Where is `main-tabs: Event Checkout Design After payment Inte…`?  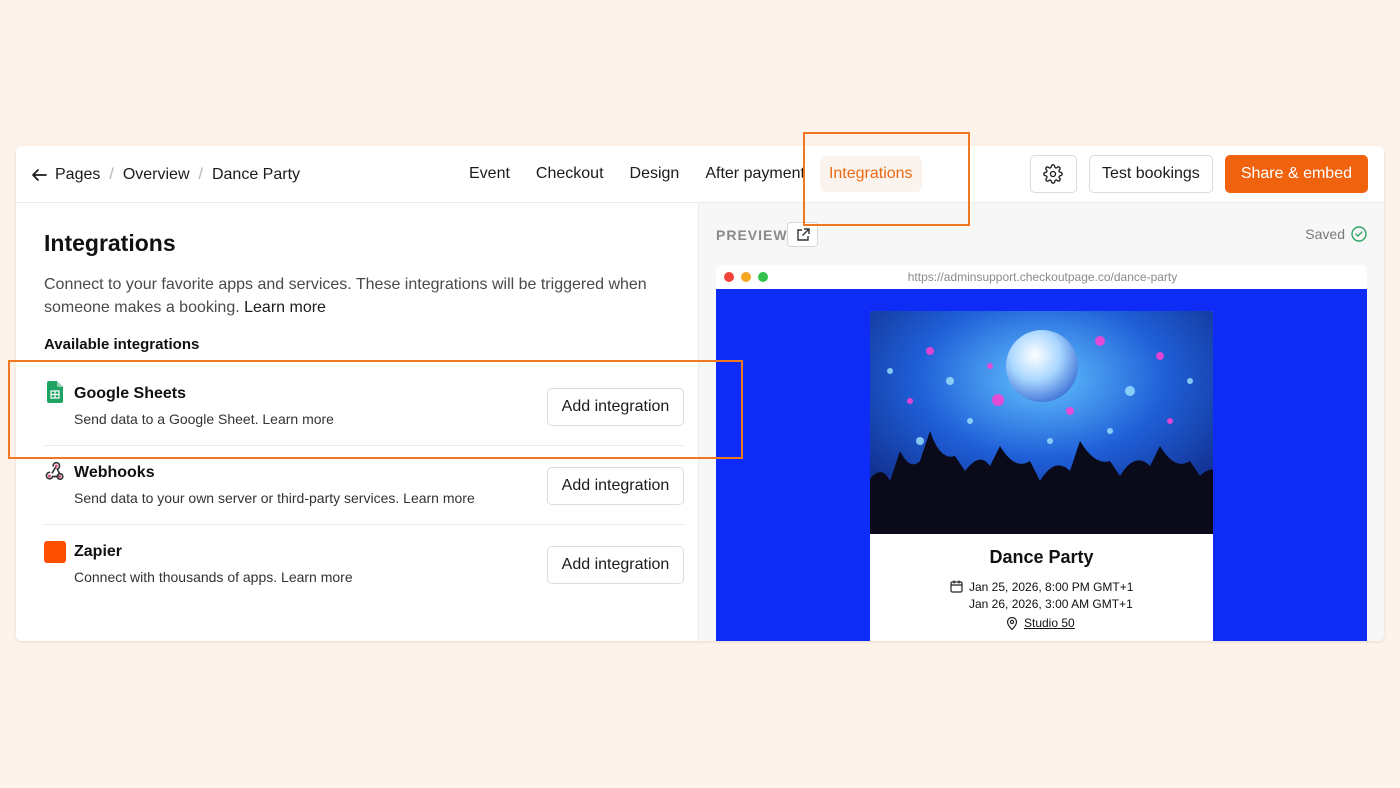
main-tabs: Event Checkout Design After payment Inte… is located at coordinates (692, 174).